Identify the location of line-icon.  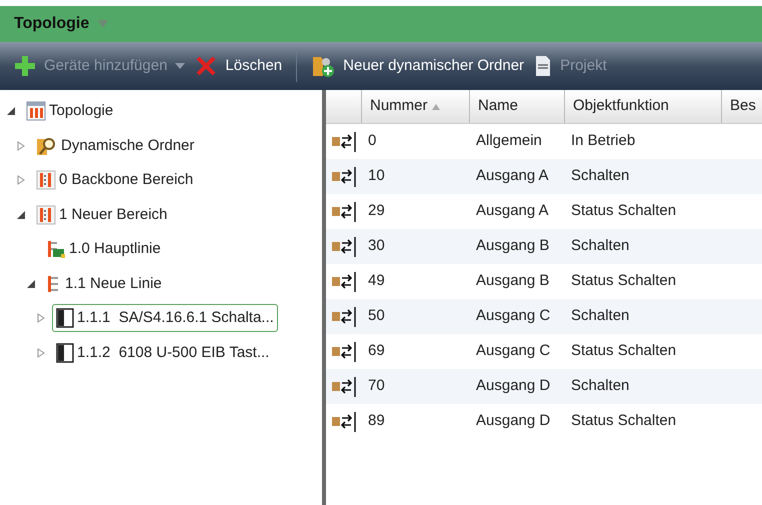
(56, 249).